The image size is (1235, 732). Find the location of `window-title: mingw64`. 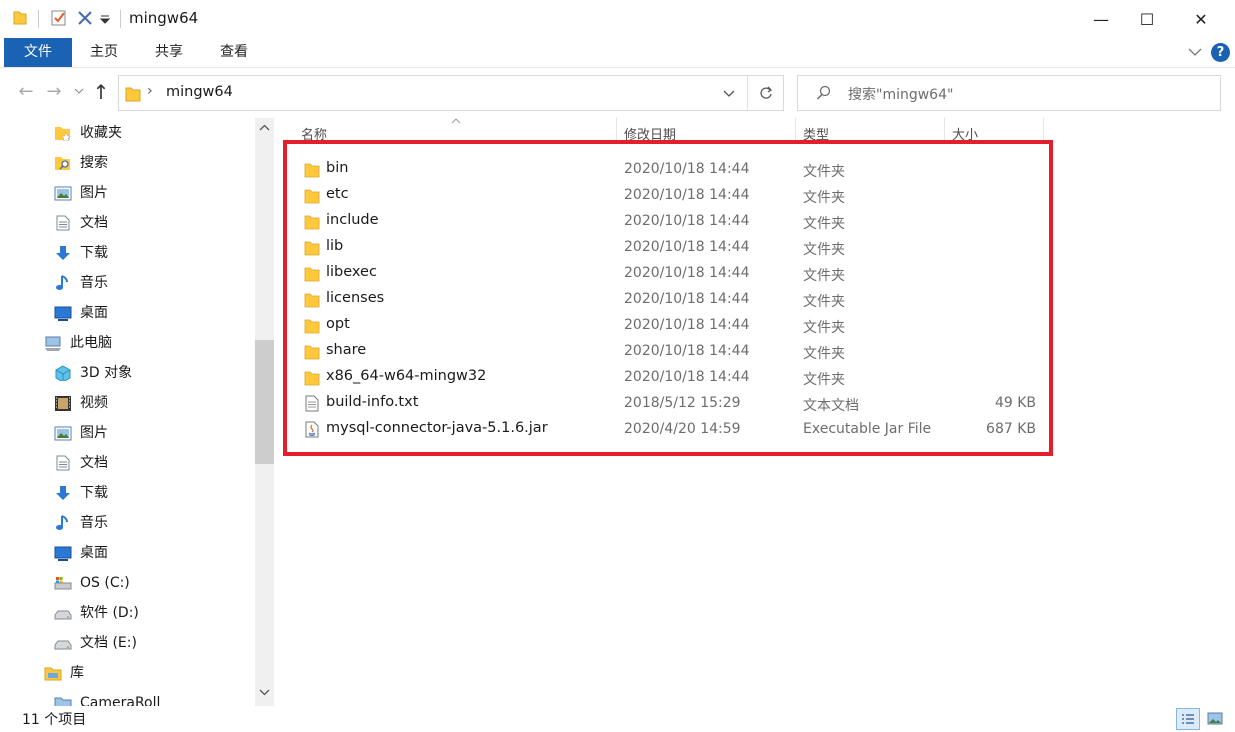

window-title: mingw64 is located at coordinates (164, 18).